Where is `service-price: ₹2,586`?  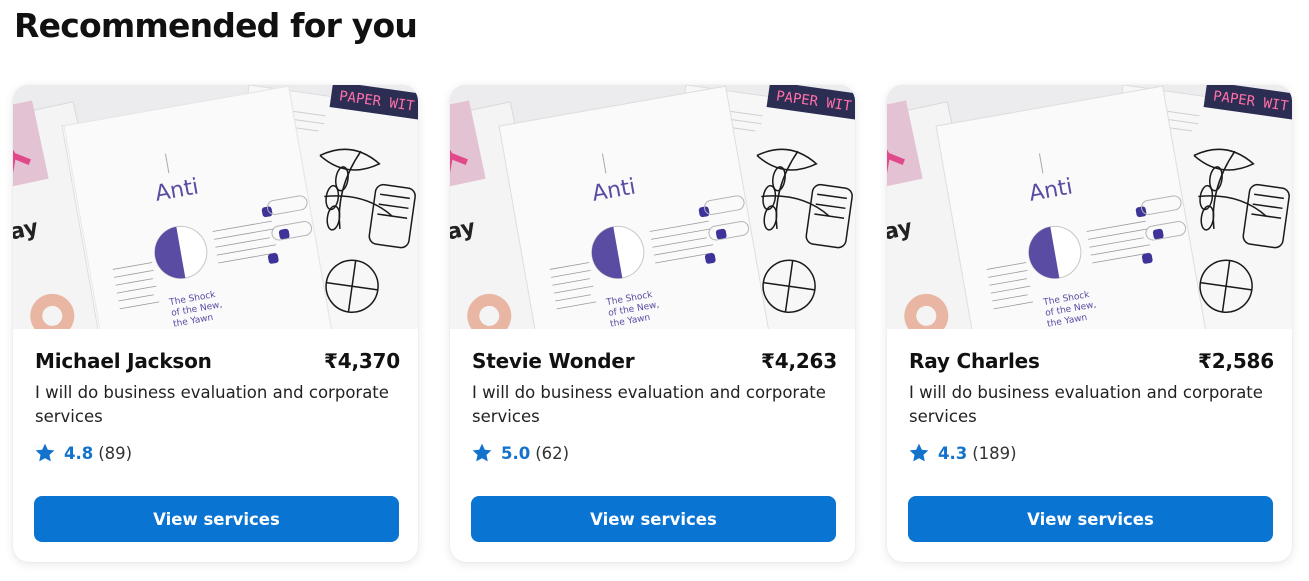
service-price: ₹2,586 is located at coordinates (1236, 361).